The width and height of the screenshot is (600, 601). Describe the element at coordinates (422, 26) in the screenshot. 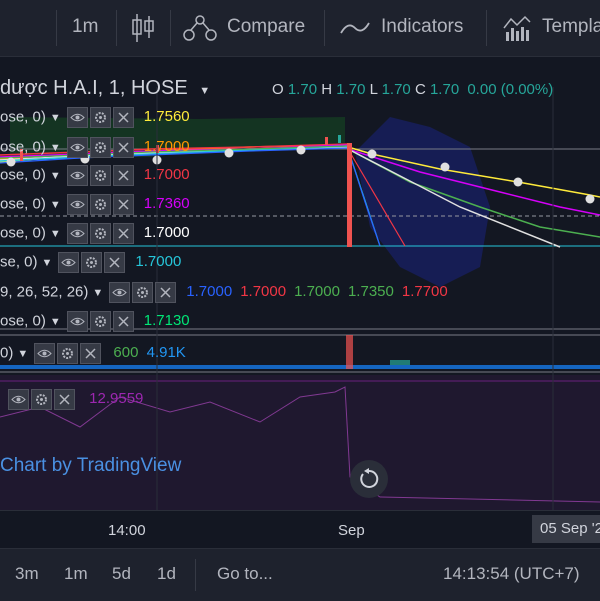

I see `indicators-label: Indicators` at that location.